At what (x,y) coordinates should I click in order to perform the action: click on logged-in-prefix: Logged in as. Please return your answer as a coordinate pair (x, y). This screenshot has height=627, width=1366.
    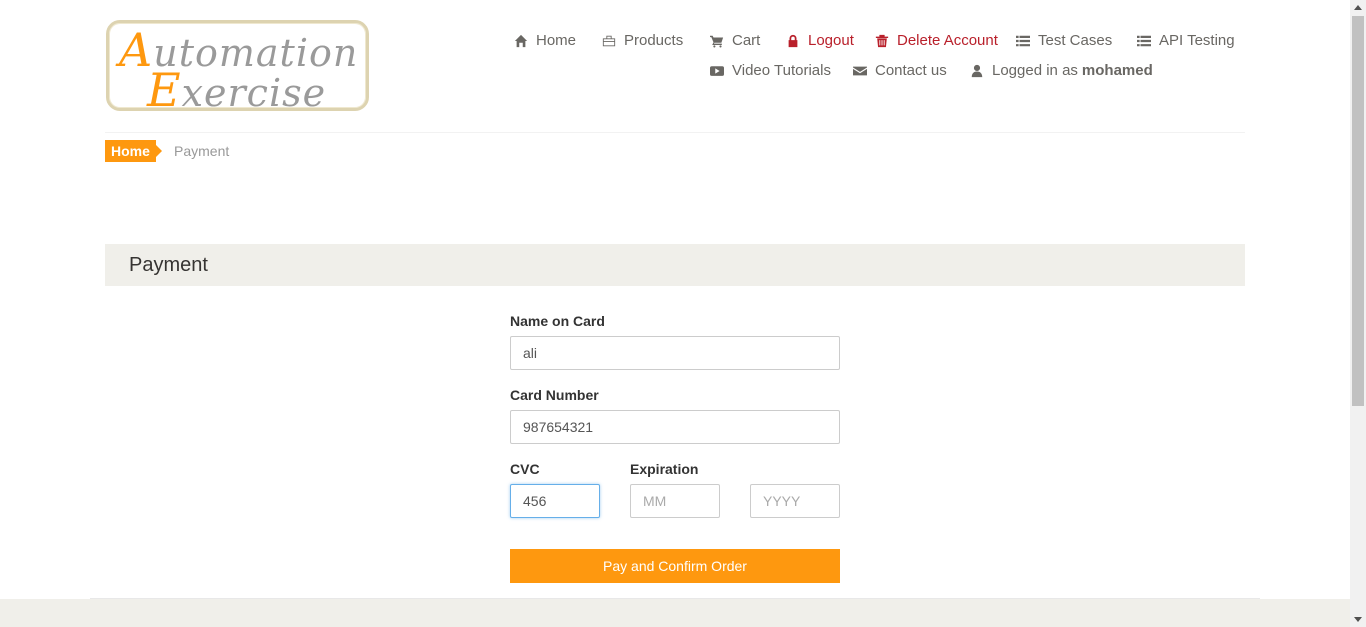
    Looking at the image, I should click on (1035, 70).